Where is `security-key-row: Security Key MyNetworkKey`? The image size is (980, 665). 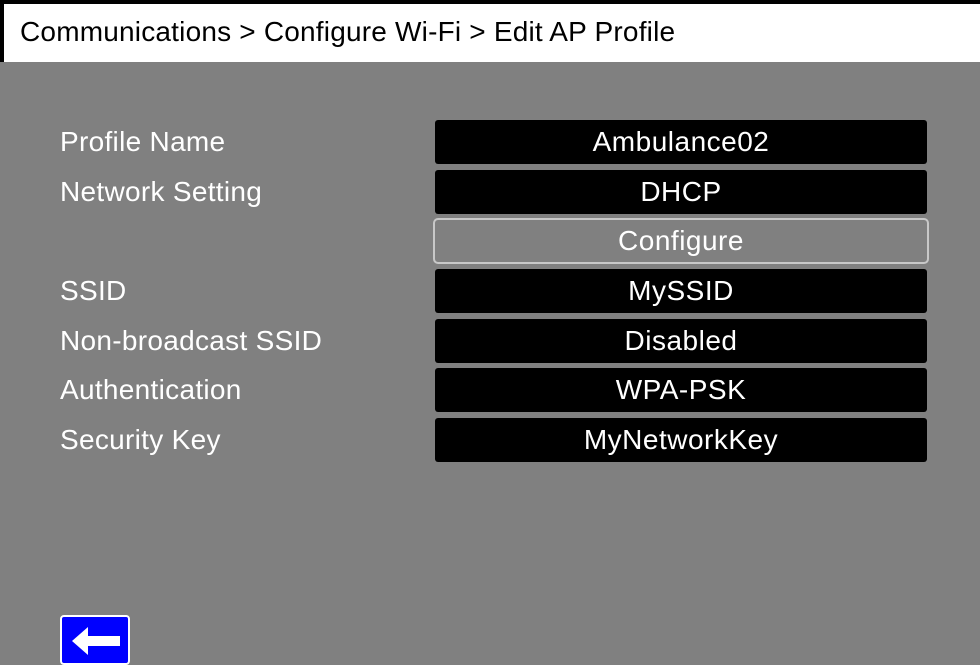
security-key-row: Security Key MyNetworkKey is located at coordinates (490, 440).